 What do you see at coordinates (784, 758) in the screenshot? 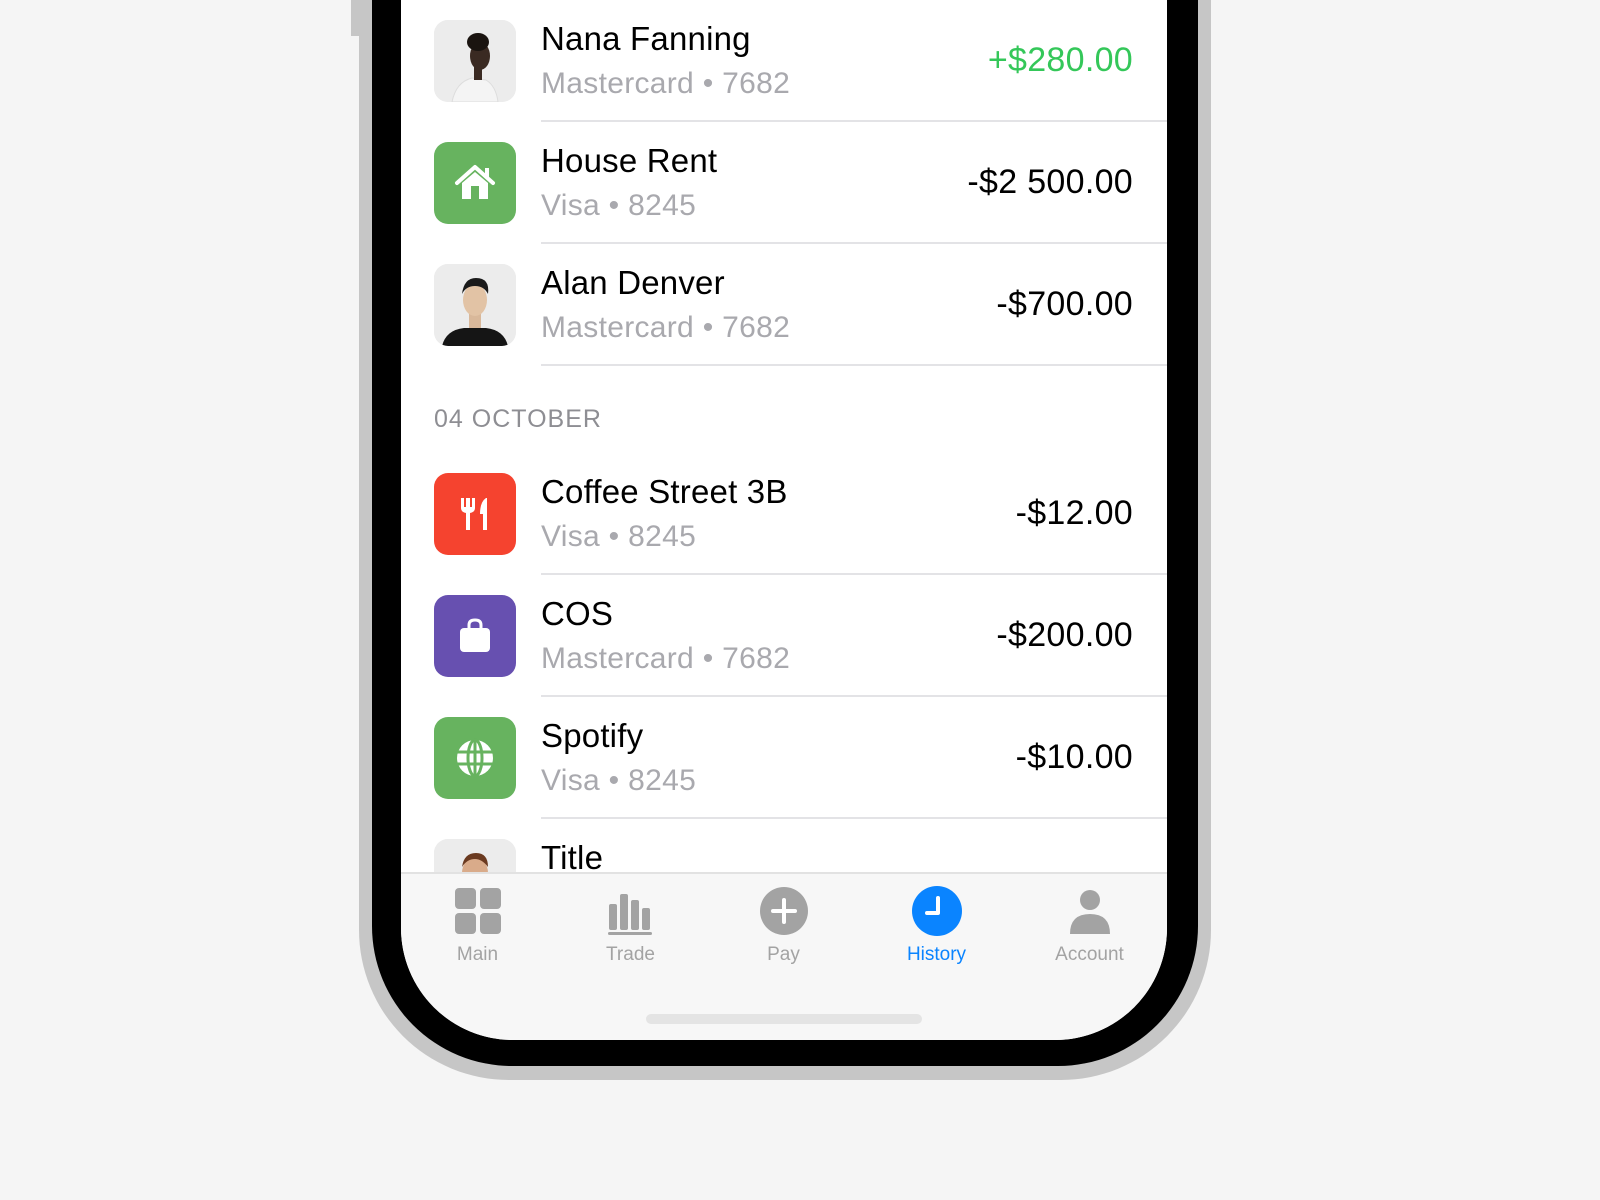
I see `transaction-row: Spotify Visa • 8245 -$10.00` at bounding box center [784, 758].